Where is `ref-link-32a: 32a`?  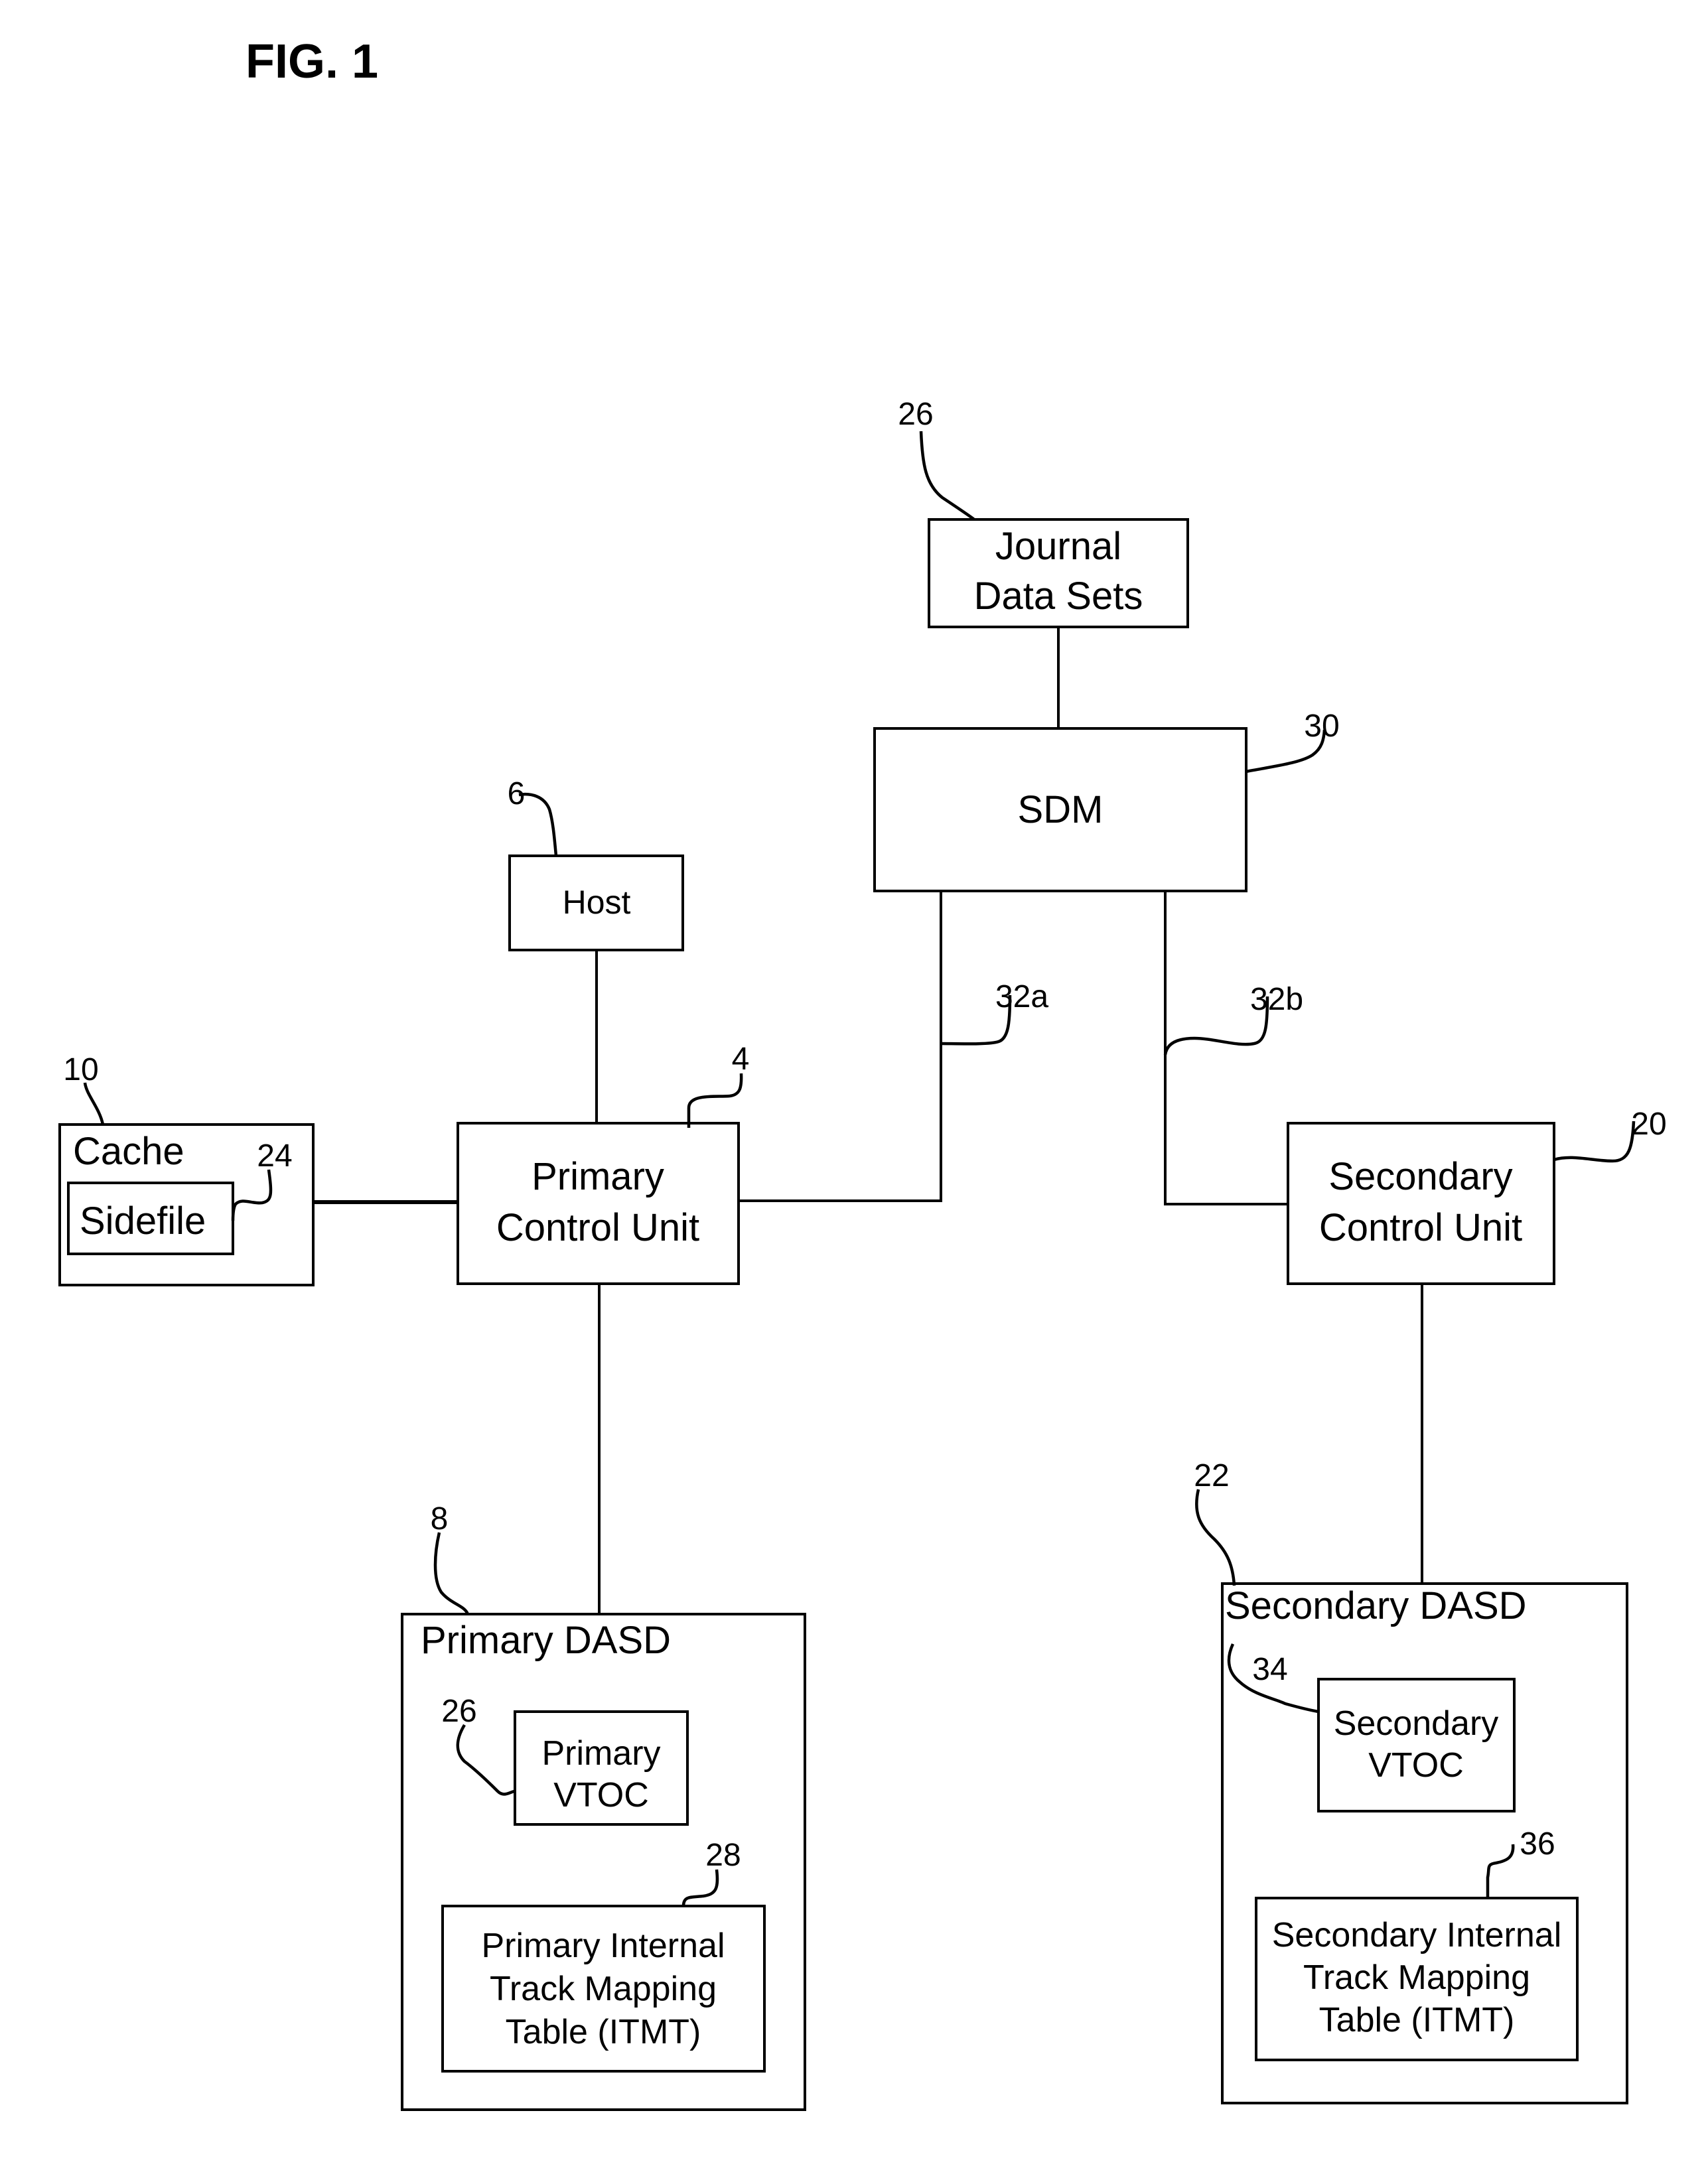
ref-link-32a: 32a is located at coordinates (1022, 996).